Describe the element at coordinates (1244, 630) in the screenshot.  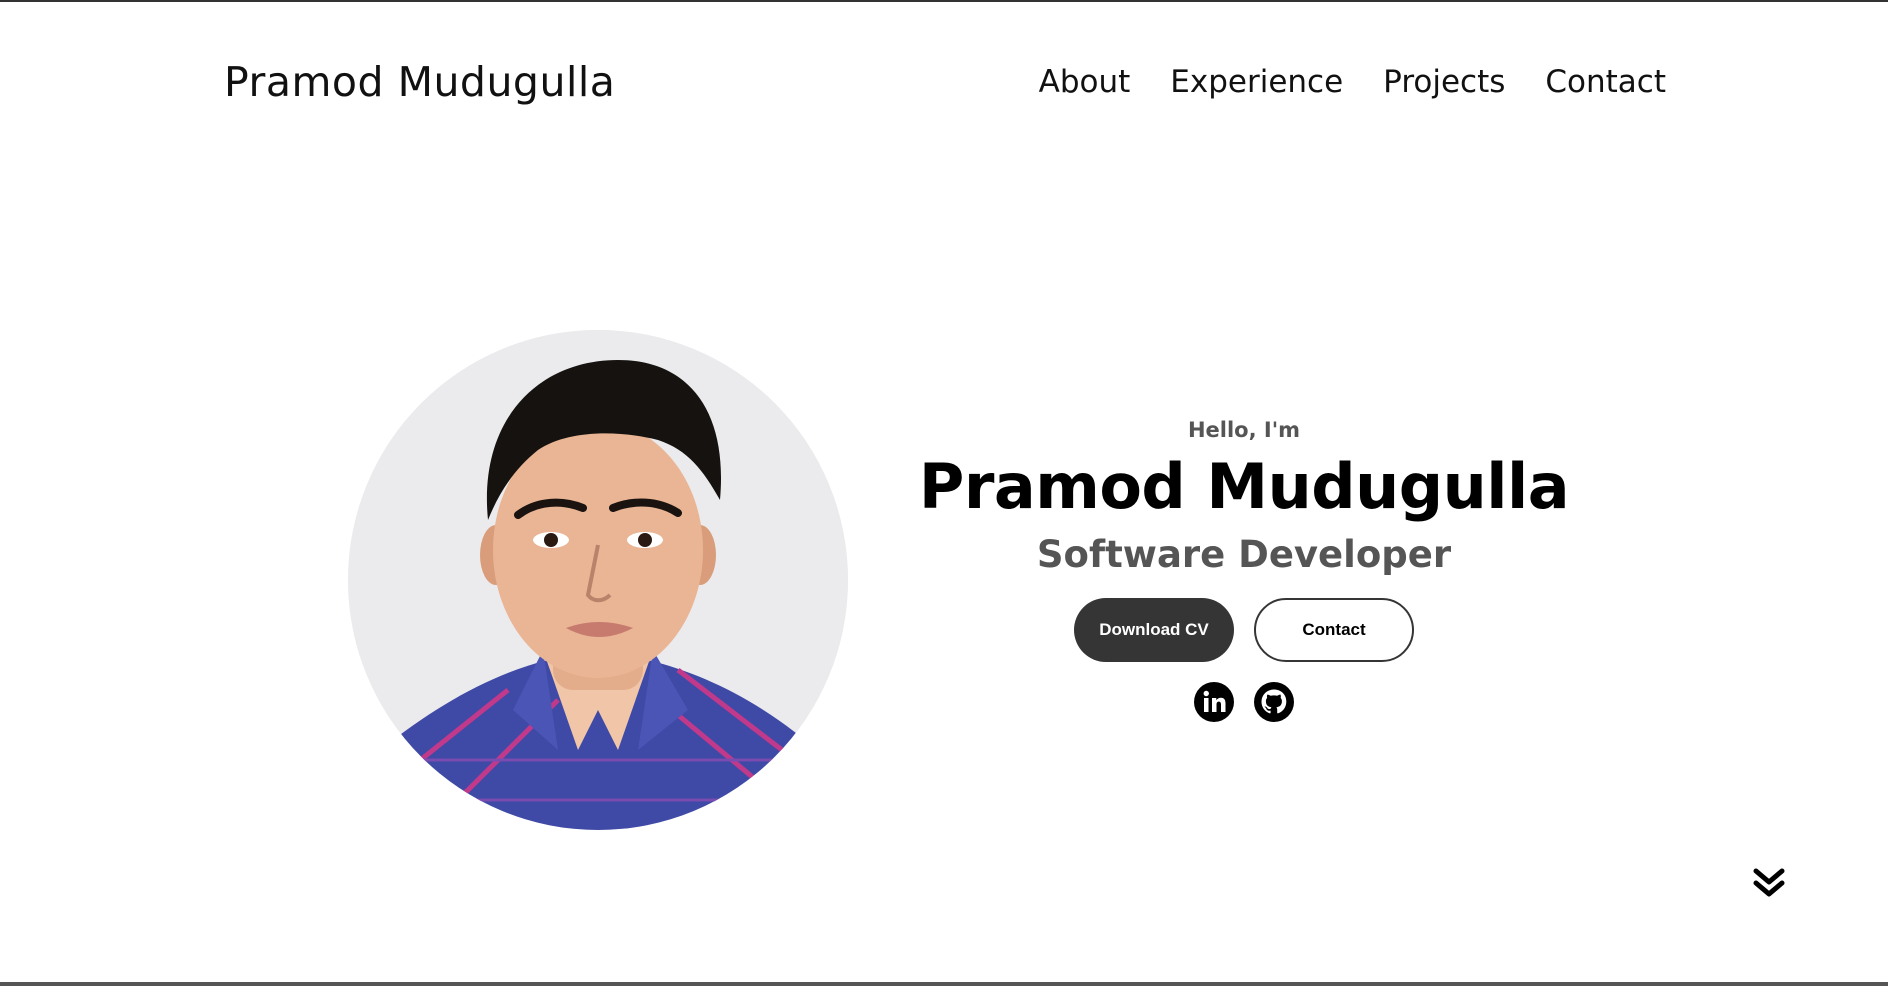
I see `hero-buttons: Download CV Contact` at that location.